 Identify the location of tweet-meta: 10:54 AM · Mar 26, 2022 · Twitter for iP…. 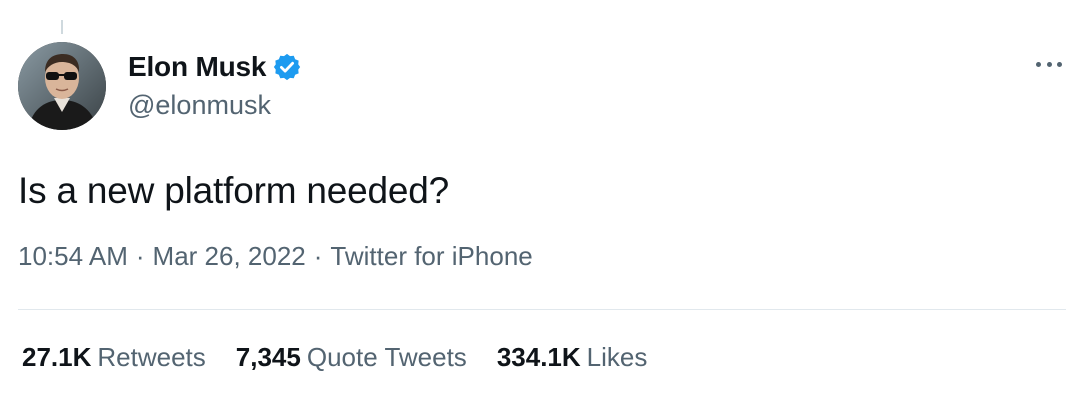
(542, 256).